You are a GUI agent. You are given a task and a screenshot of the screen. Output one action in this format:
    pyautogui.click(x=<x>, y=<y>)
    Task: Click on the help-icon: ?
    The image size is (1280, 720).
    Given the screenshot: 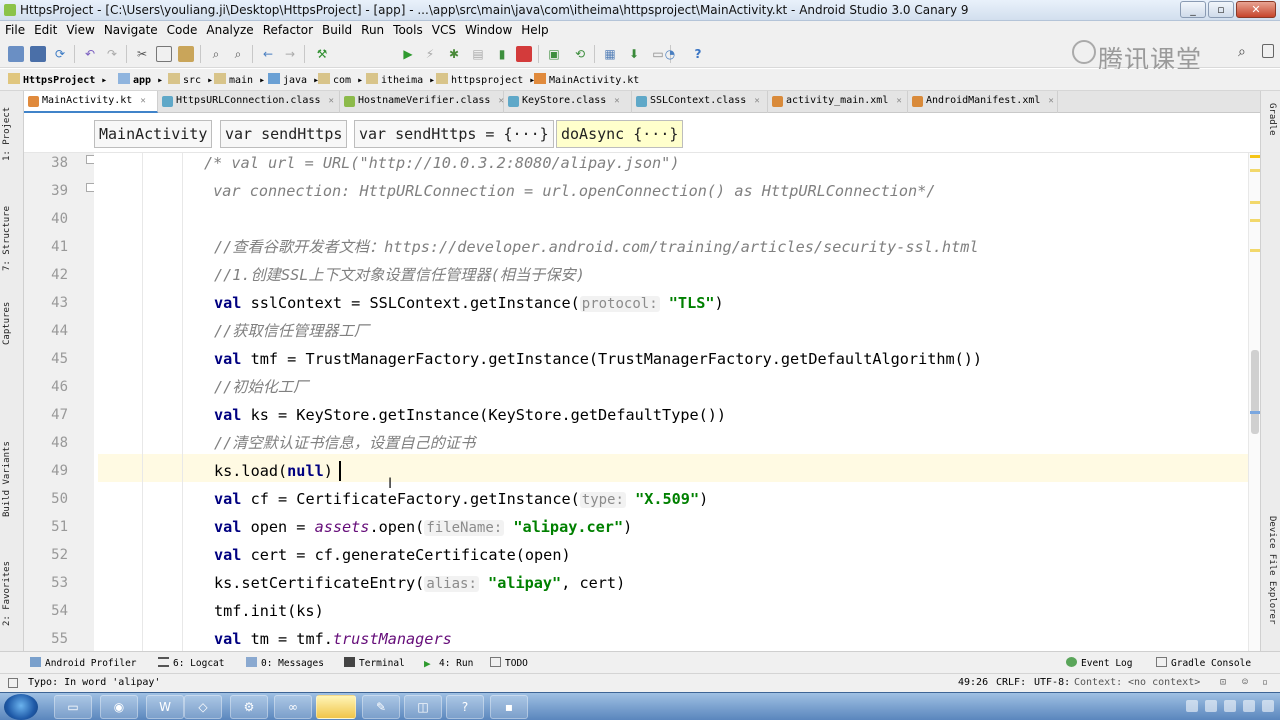 What is the action you would take?
    pyautogui.click(x=698, y=54)
    